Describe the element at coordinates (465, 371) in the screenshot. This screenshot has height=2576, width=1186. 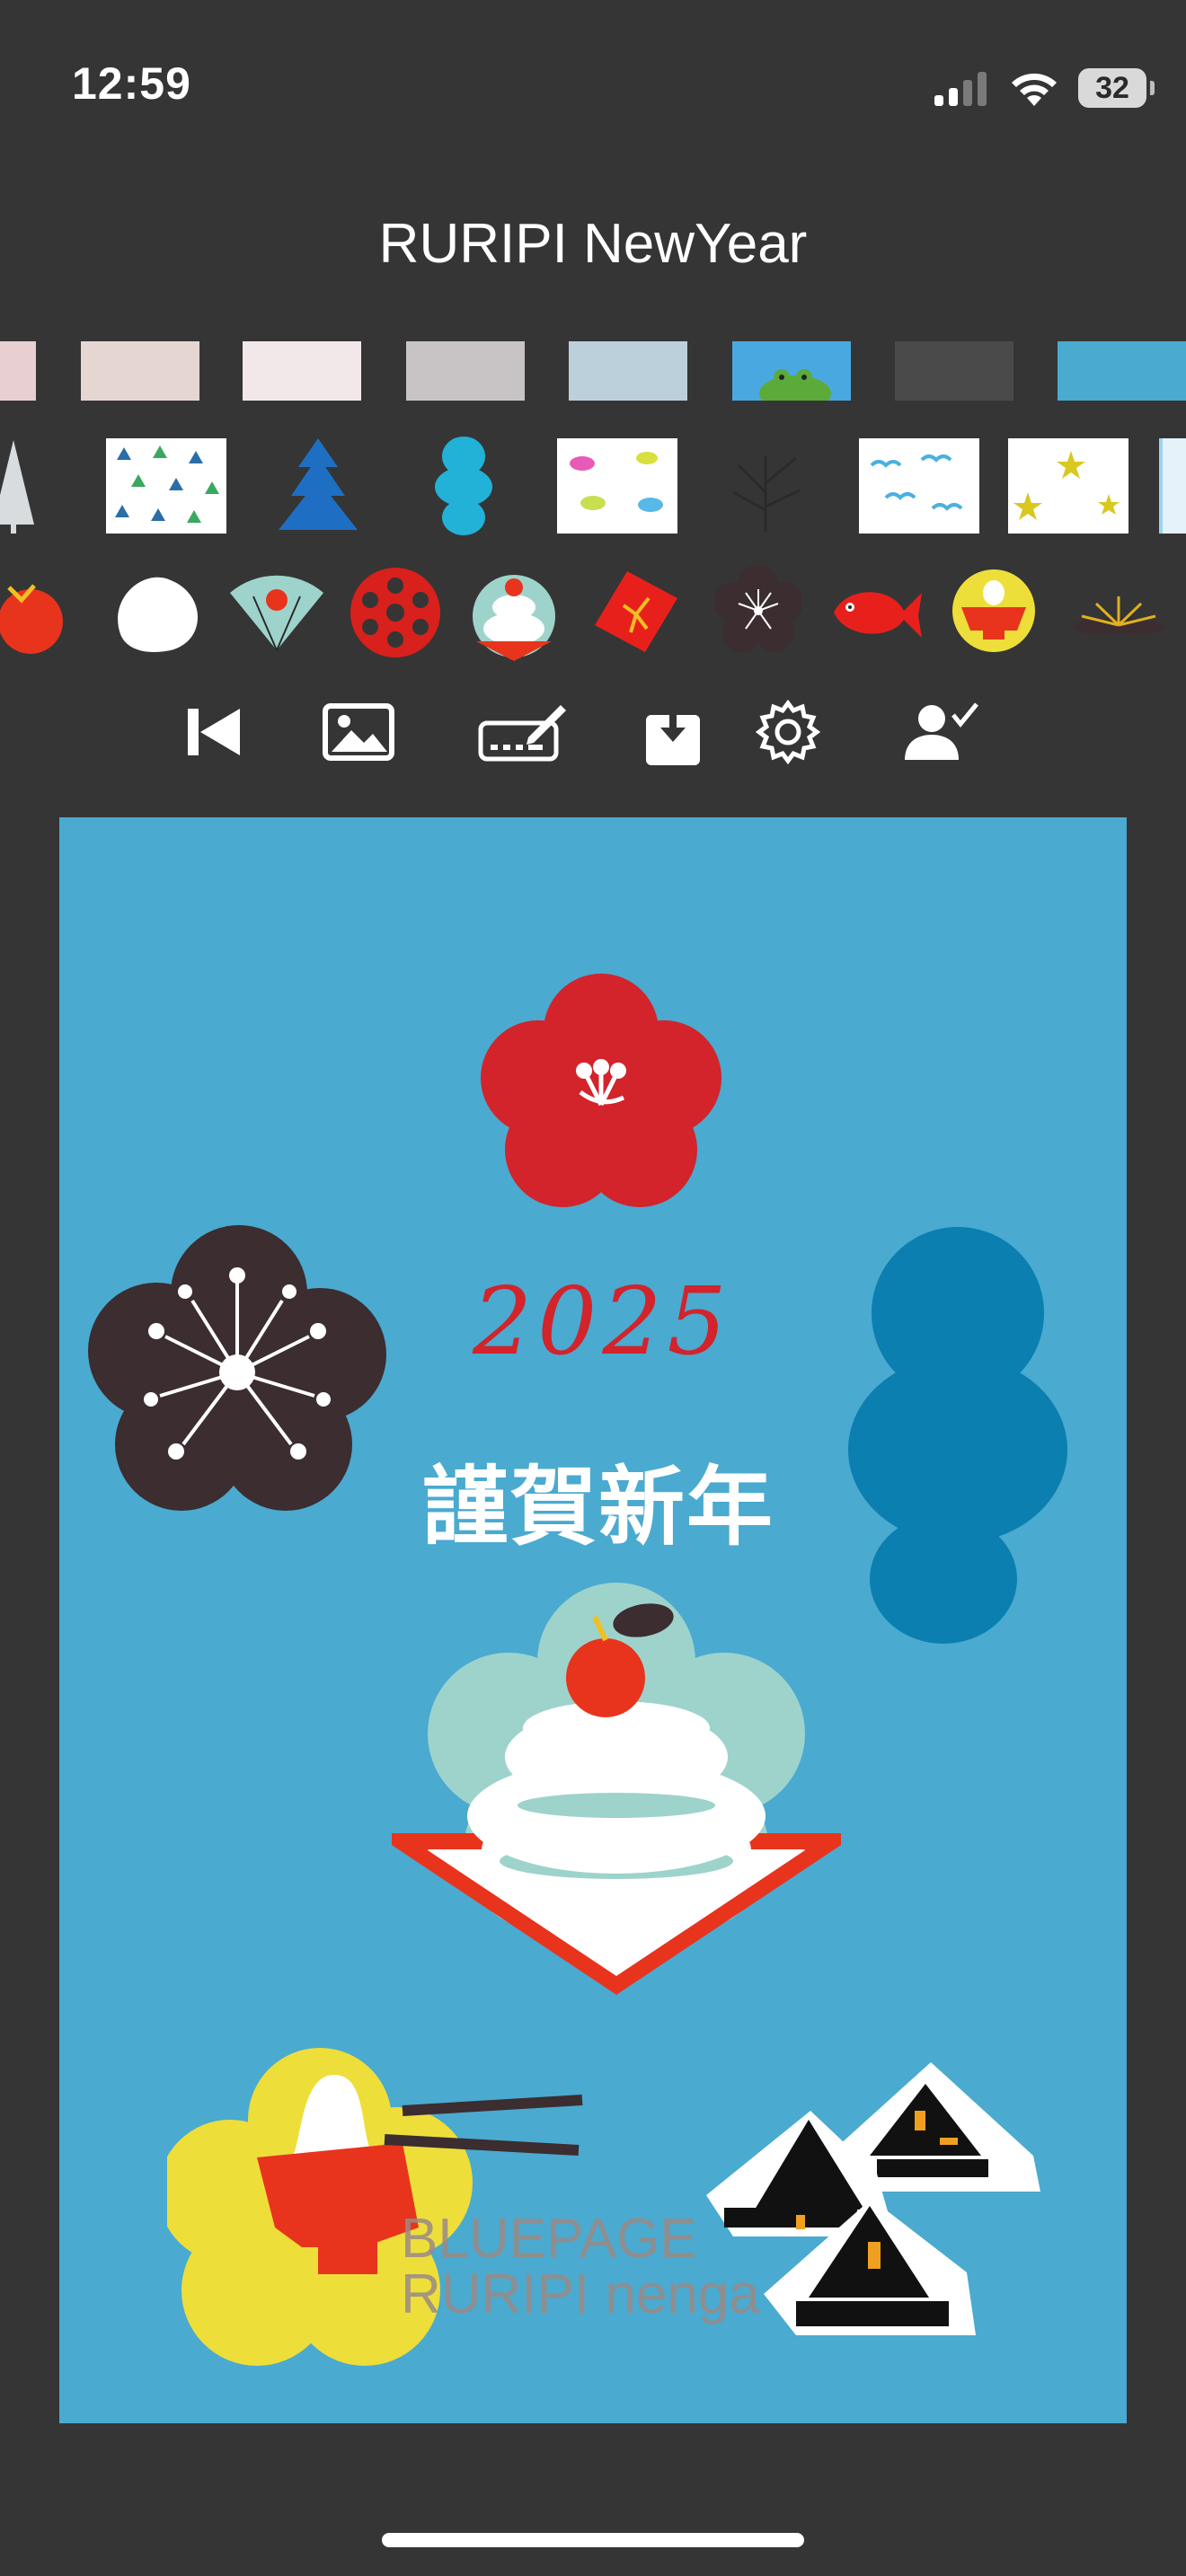
I see `swatch-grey` at that location.